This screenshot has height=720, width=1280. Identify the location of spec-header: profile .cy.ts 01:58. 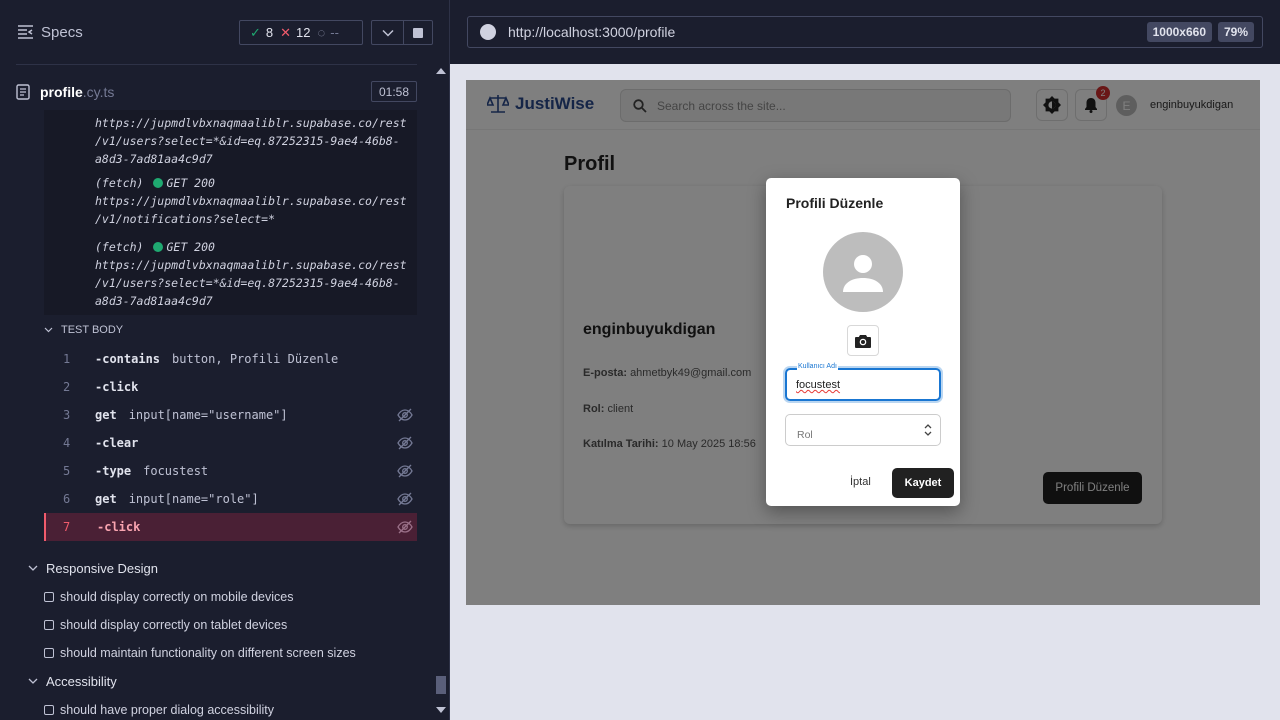
(216, 91).